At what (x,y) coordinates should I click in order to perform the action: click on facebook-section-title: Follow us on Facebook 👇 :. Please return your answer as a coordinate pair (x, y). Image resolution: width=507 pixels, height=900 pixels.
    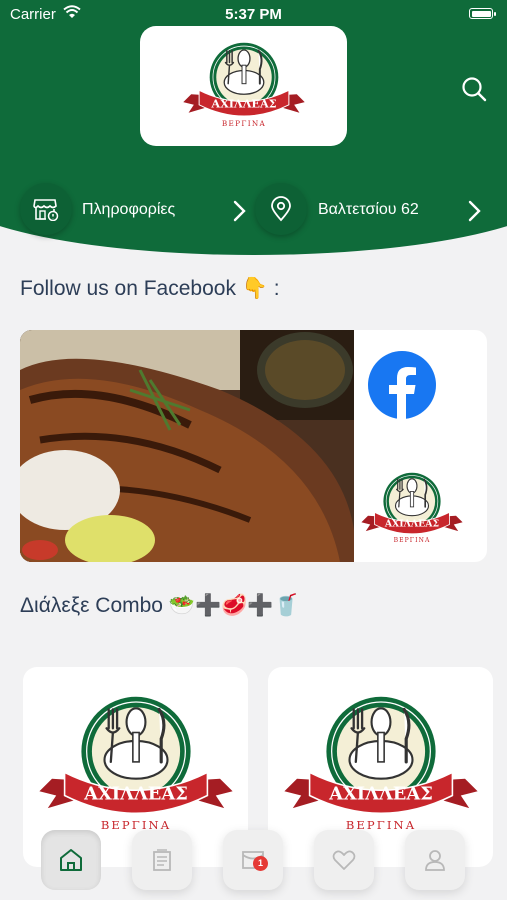
    Looking at the image, I should click on (150, 288).